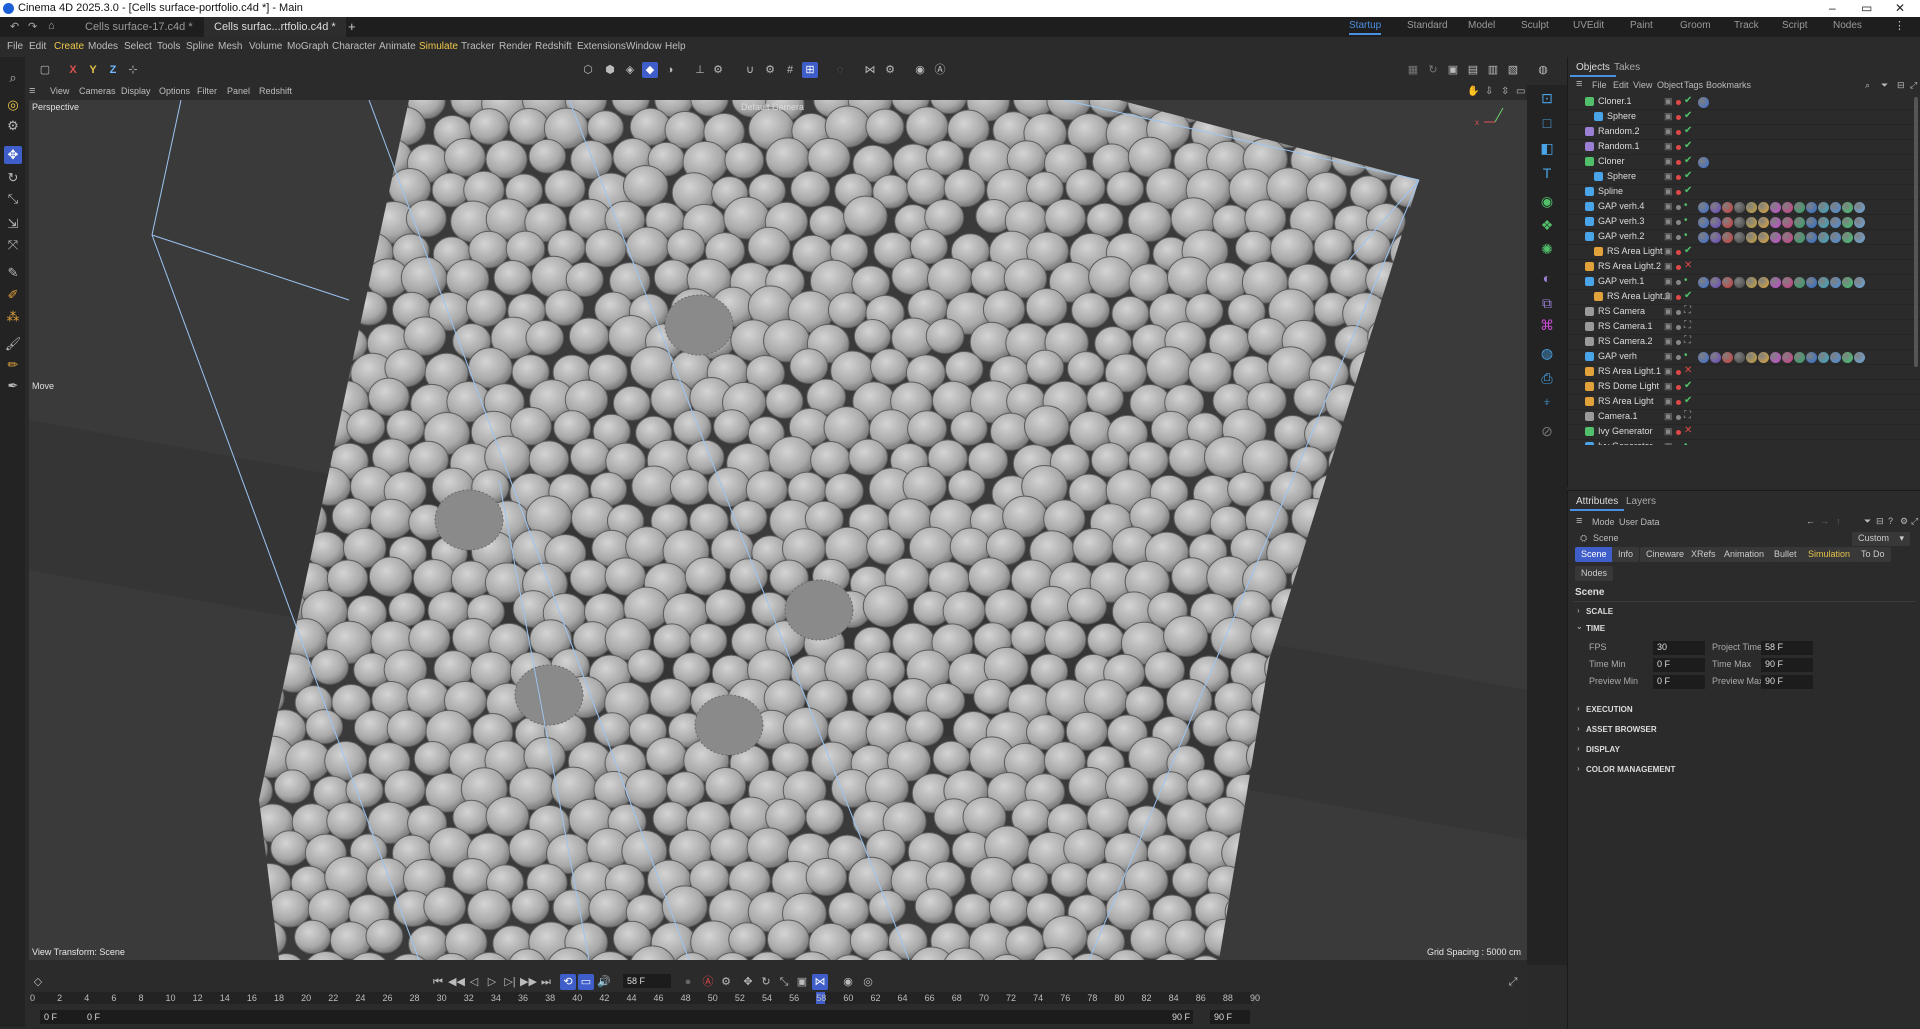  What do you see at coordinates (802, 982) in the screenshot?
I see `key-param-icon: ▣` at bounding box center [802, 982].